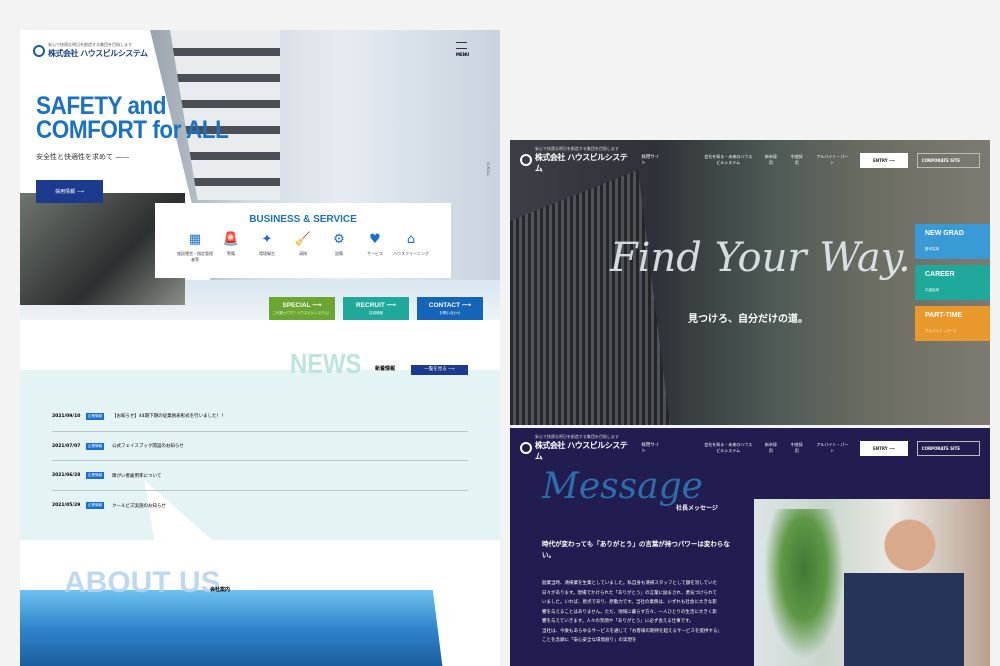 This screenshot has width=1000, height=666. I want to click on ceo-photo, so click(872, 582).